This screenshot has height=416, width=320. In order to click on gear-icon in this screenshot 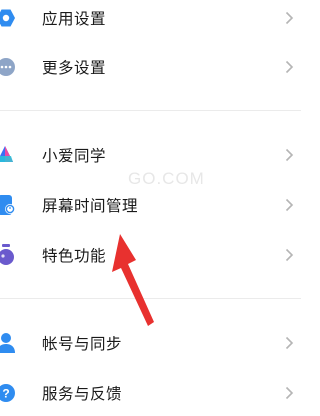, I will do `click(10, 18)`.